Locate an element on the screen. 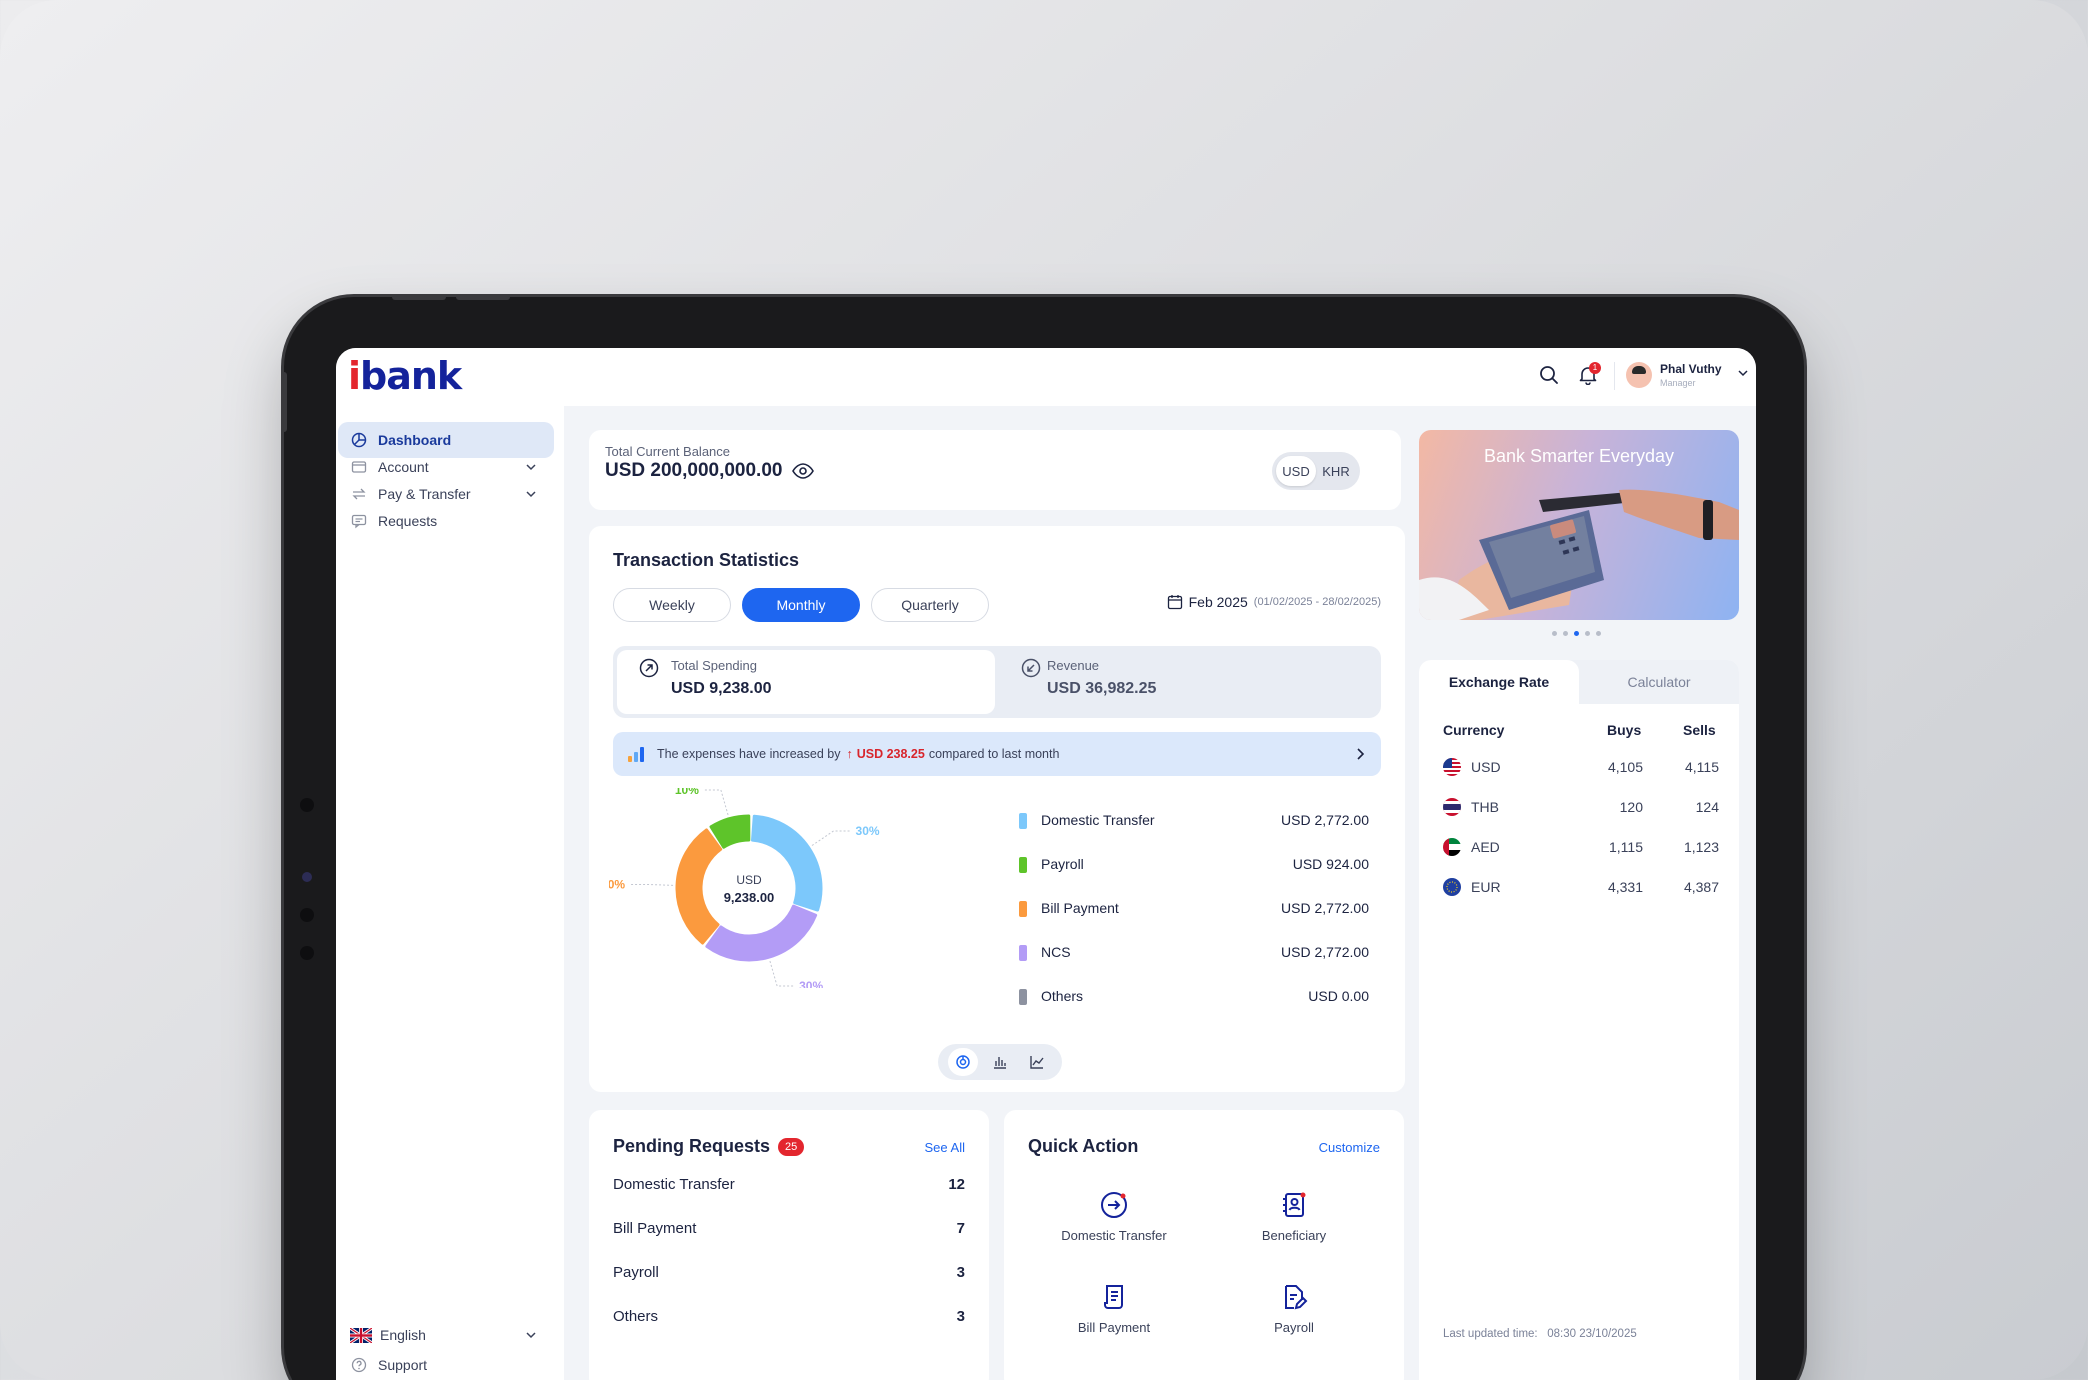  currency-usd-button: USD is located at coordinates (1296, 471).